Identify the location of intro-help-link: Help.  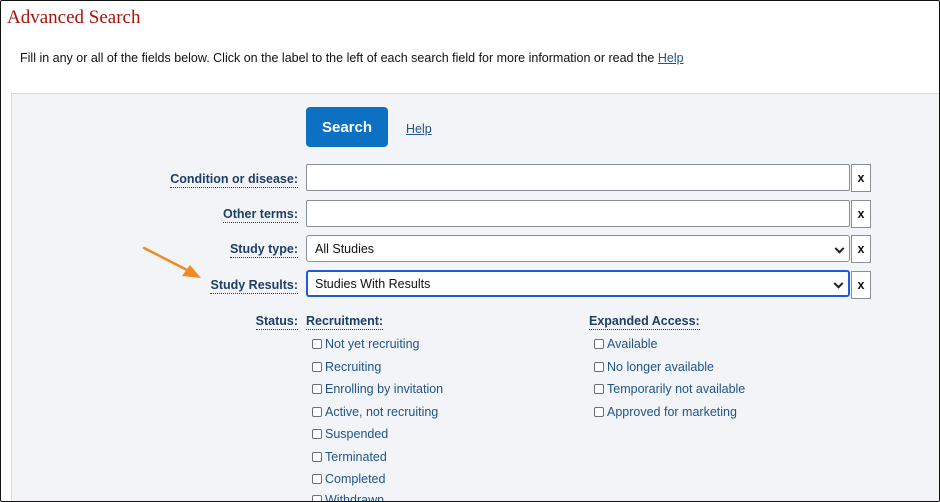
(671, 58).